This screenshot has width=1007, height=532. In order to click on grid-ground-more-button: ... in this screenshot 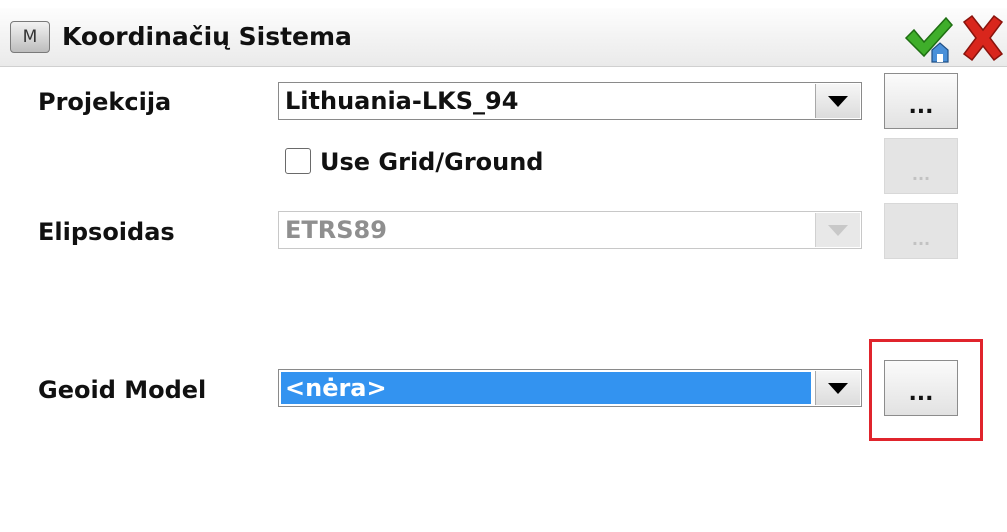, I will do `click(921, 166)`.